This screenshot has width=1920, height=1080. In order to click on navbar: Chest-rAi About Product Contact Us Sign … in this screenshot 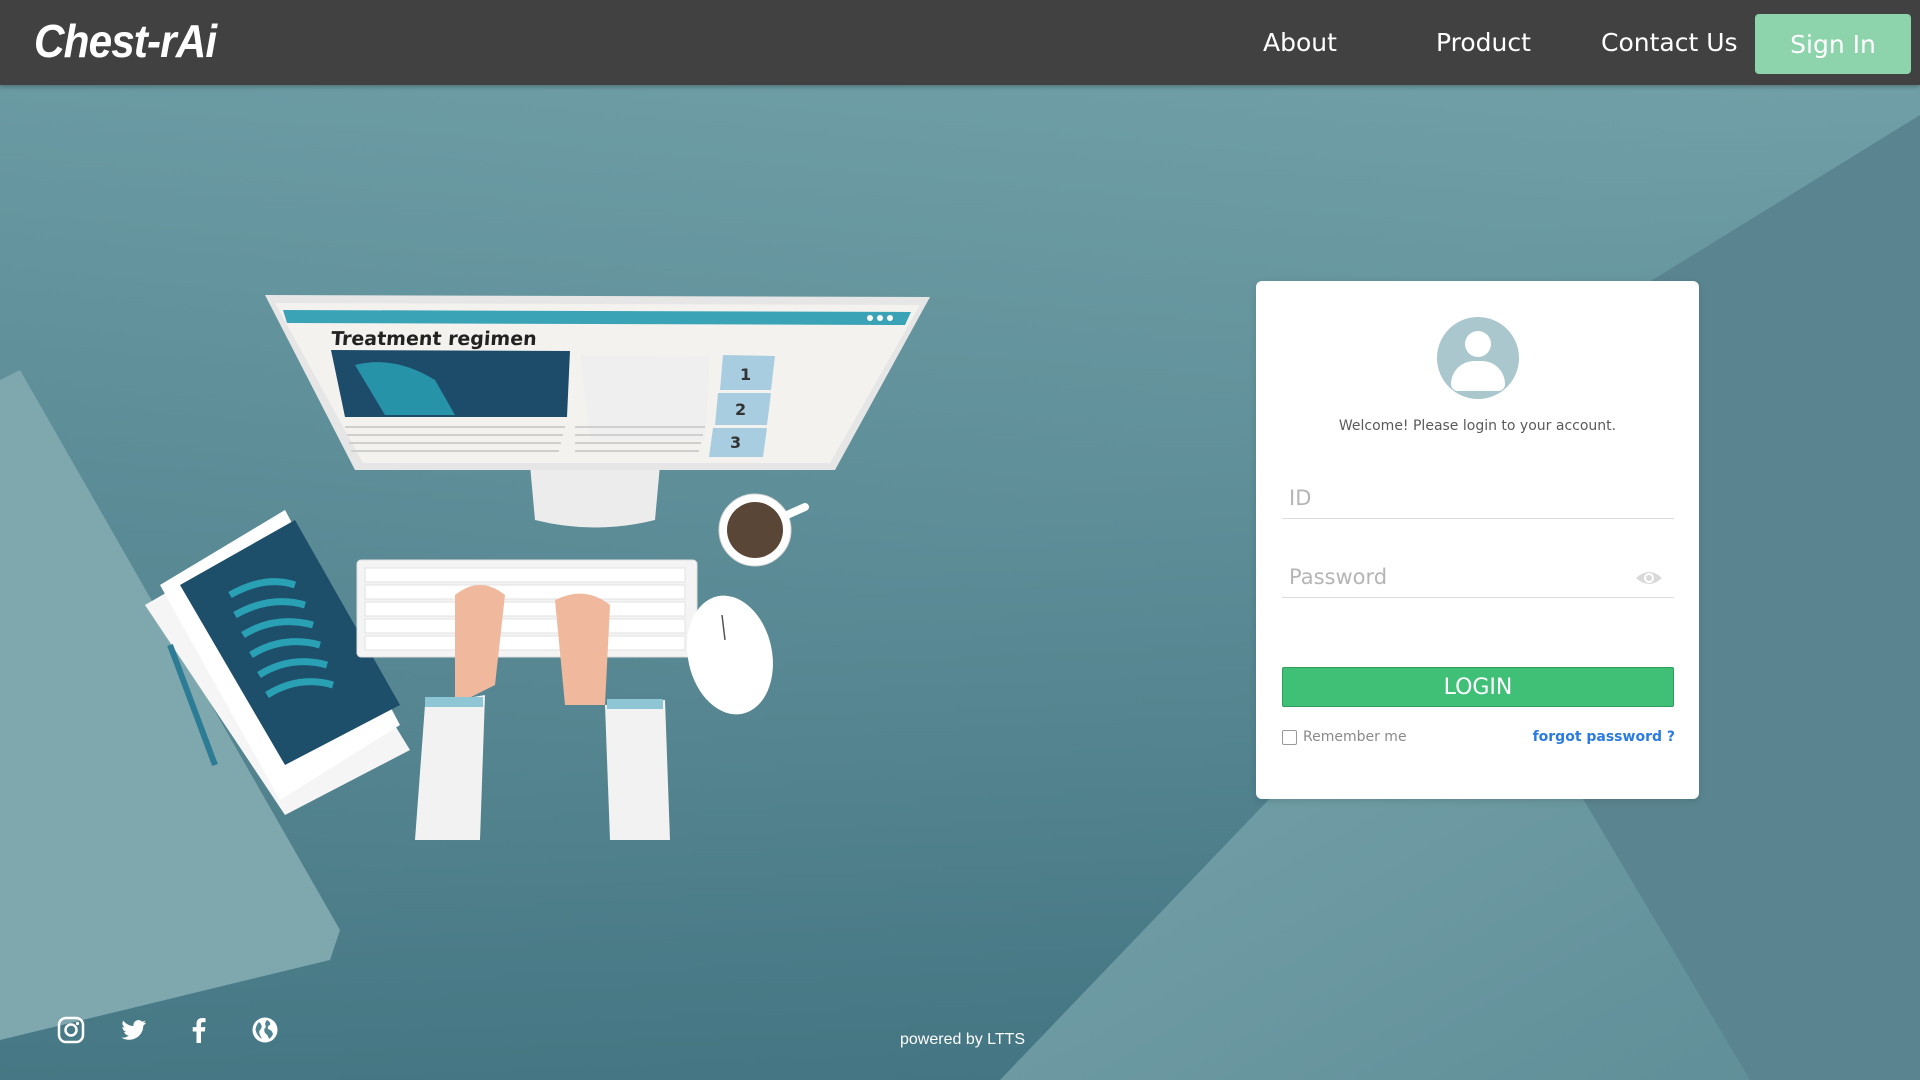, I will do `click(960, 42)`.